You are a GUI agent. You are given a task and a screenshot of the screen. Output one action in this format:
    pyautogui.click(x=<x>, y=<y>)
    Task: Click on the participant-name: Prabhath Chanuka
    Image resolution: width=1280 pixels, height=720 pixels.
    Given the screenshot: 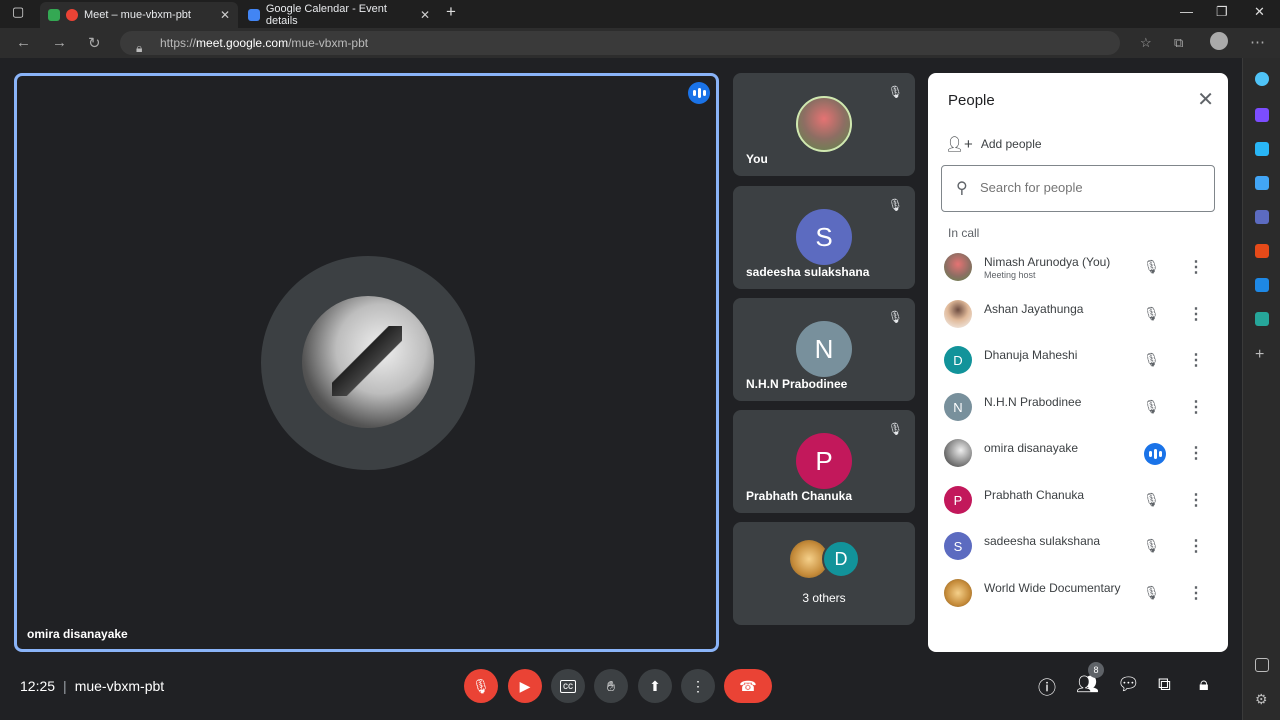 What is the action you would take?
    pyautogui.click(x=1034, y=495)
    